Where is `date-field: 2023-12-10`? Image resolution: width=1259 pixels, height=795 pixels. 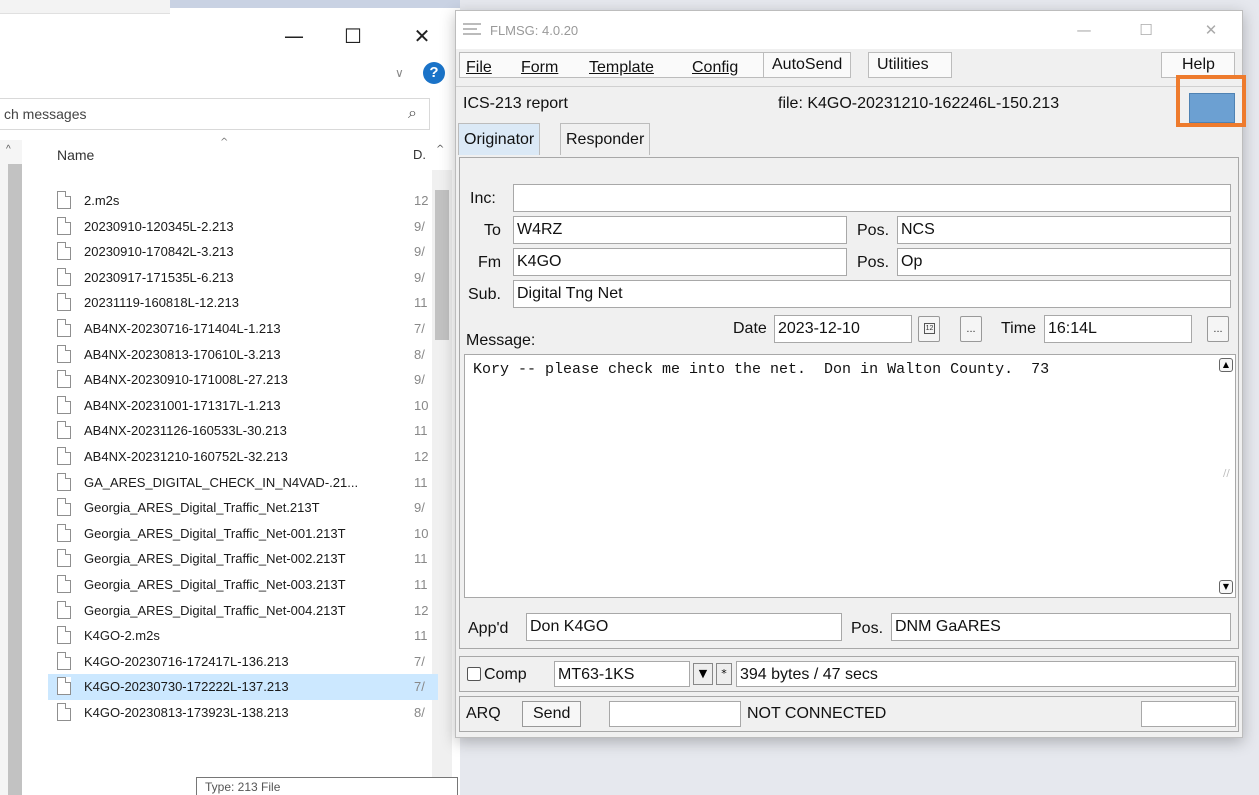 date-field: 2023-12-10 is located at coordinates (843, 329).